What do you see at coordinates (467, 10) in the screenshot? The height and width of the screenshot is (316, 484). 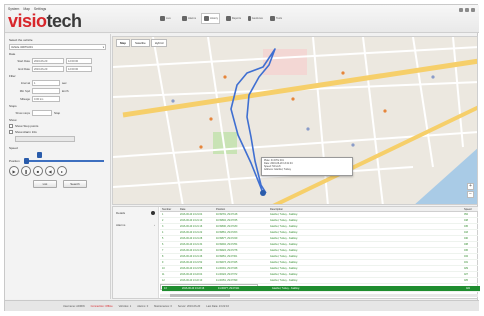 I see `maximize-icon` at bounding box center [467, 10].